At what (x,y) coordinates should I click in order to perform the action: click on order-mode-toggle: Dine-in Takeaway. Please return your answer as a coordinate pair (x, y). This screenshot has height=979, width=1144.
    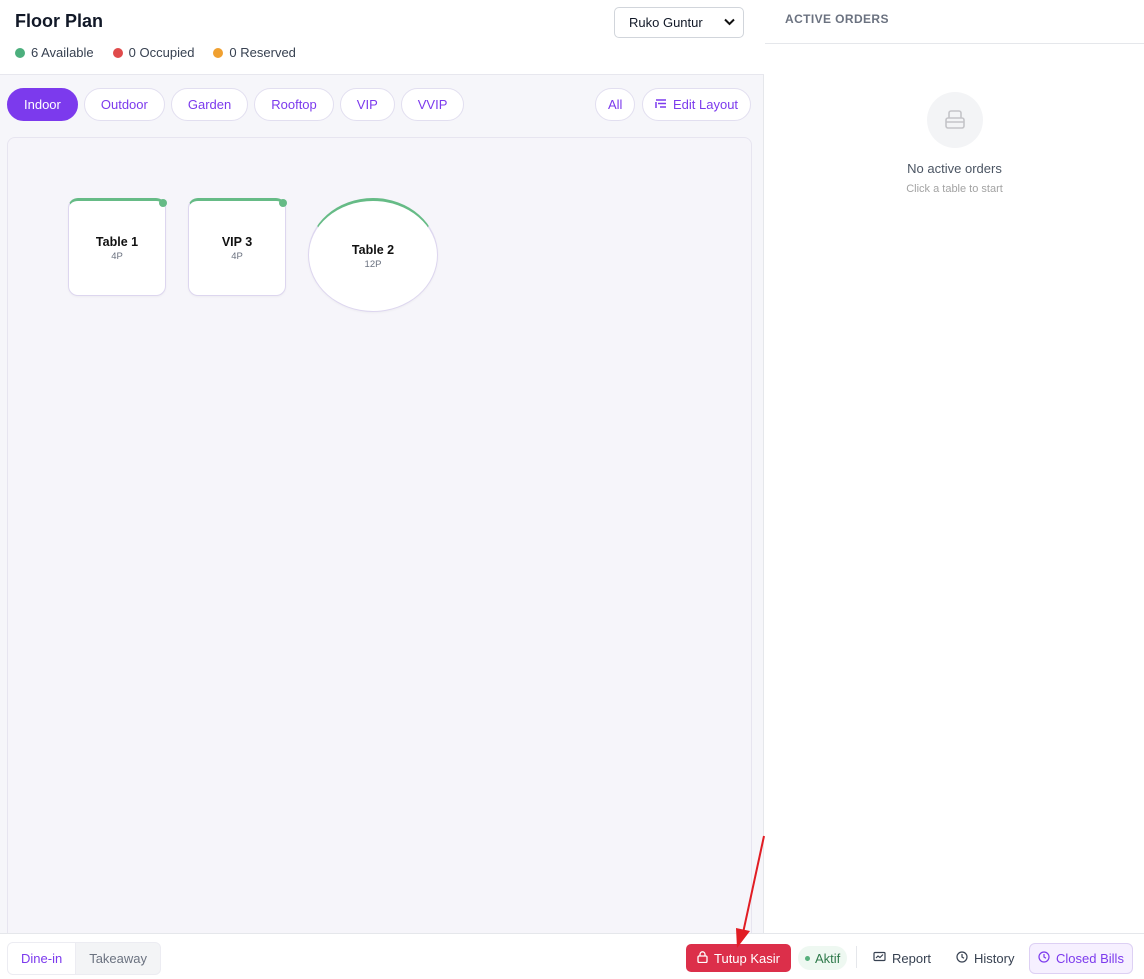
    Looking at the image, I should click on (84, 958).